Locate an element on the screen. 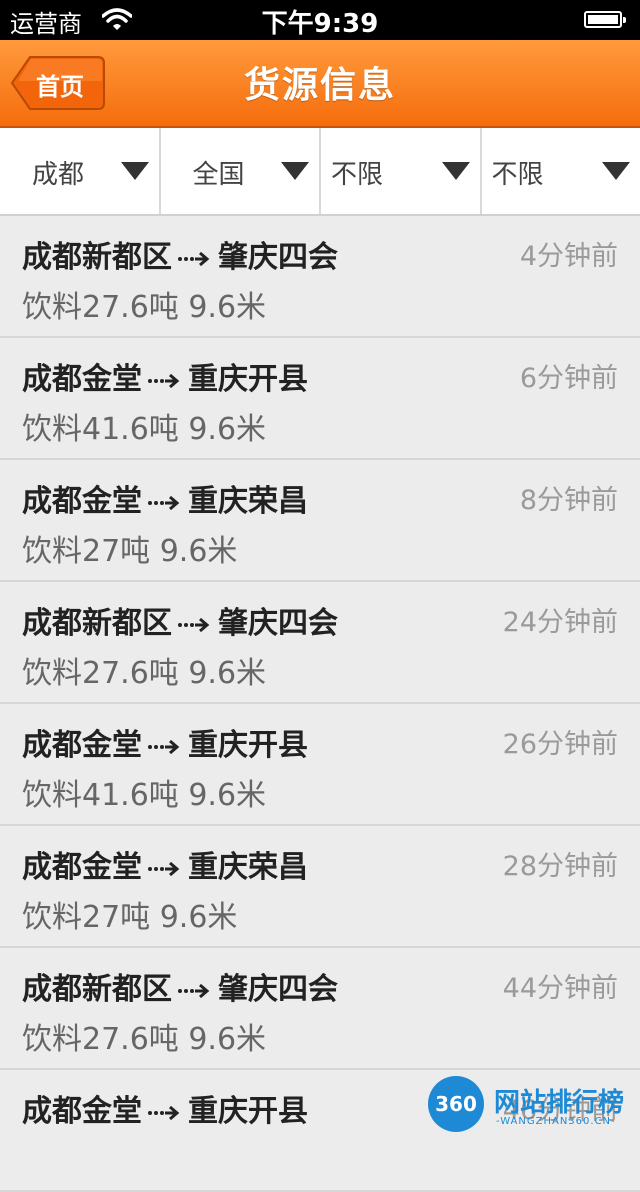 The image size is (640, 1192). posted-time: 6分钟前 is located at coordinates (569, 375).